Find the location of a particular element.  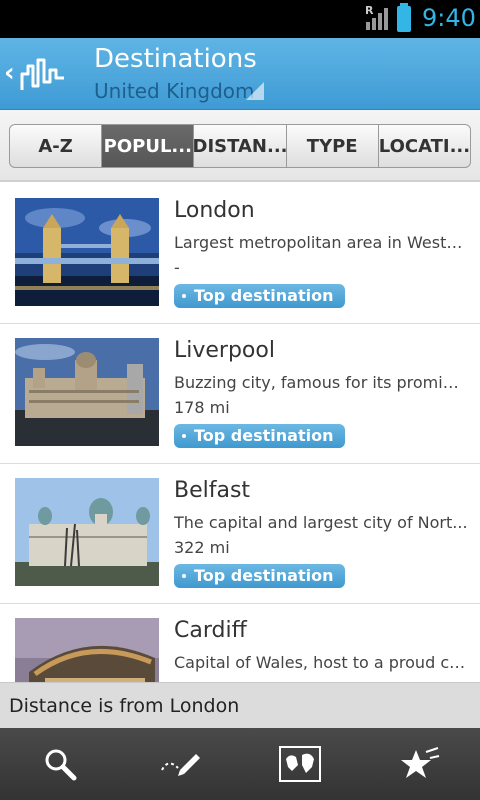

dropdown-triangle-icon is located at coordinates (255, 91).